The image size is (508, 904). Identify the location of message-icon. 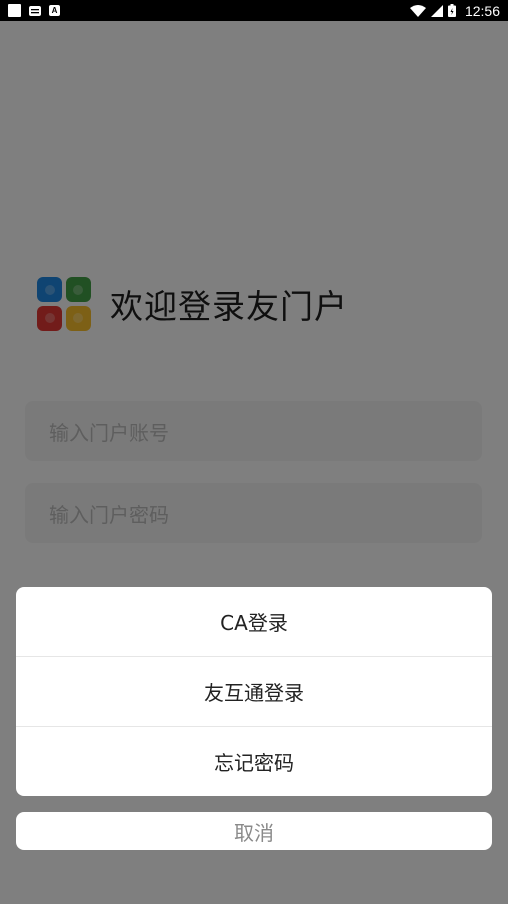
(35, 10).